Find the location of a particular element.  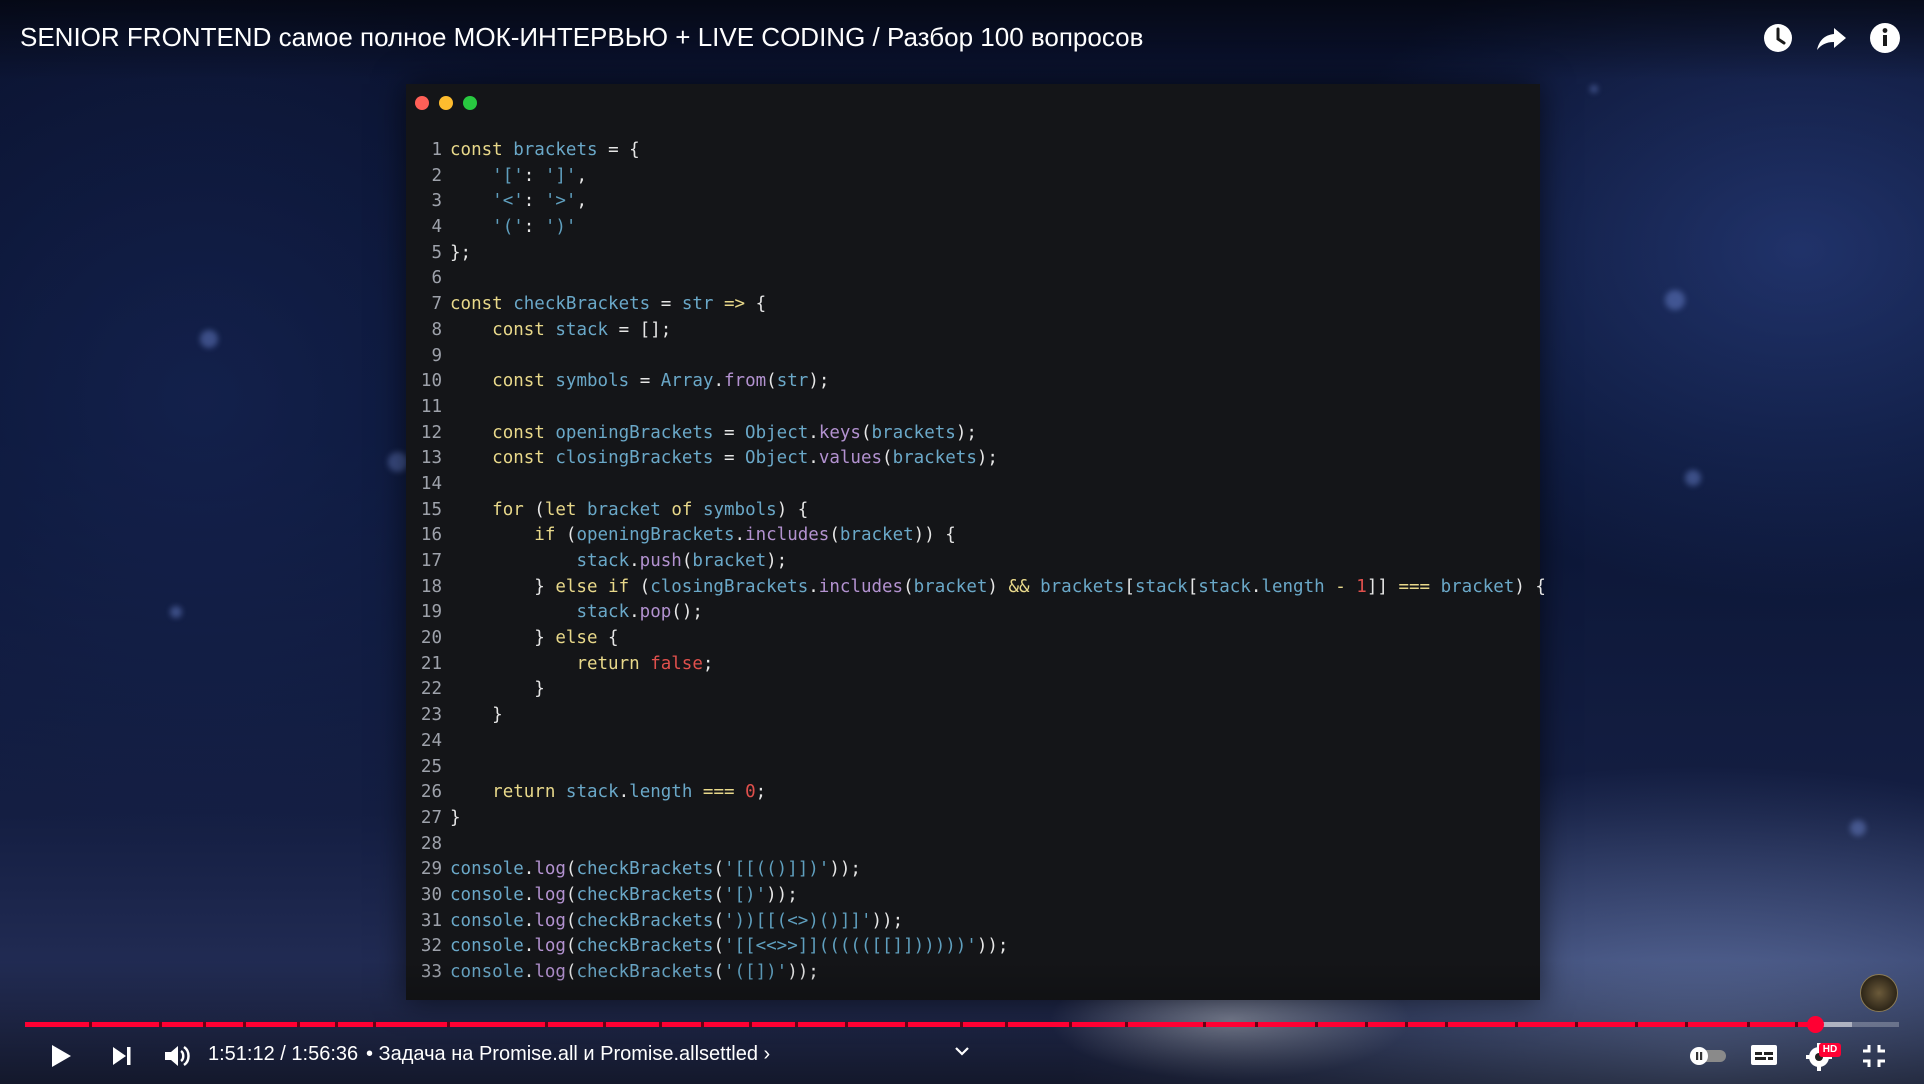

code-text: } is located at coordinates (476, 716).